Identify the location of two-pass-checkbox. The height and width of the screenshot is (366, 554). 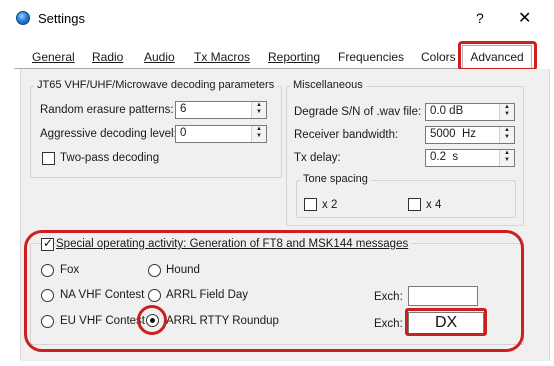
(48, 158).